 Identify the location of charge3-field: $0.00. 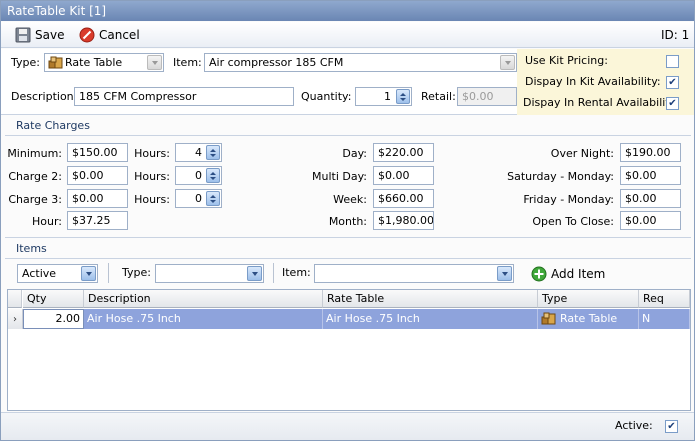
(97, 198).